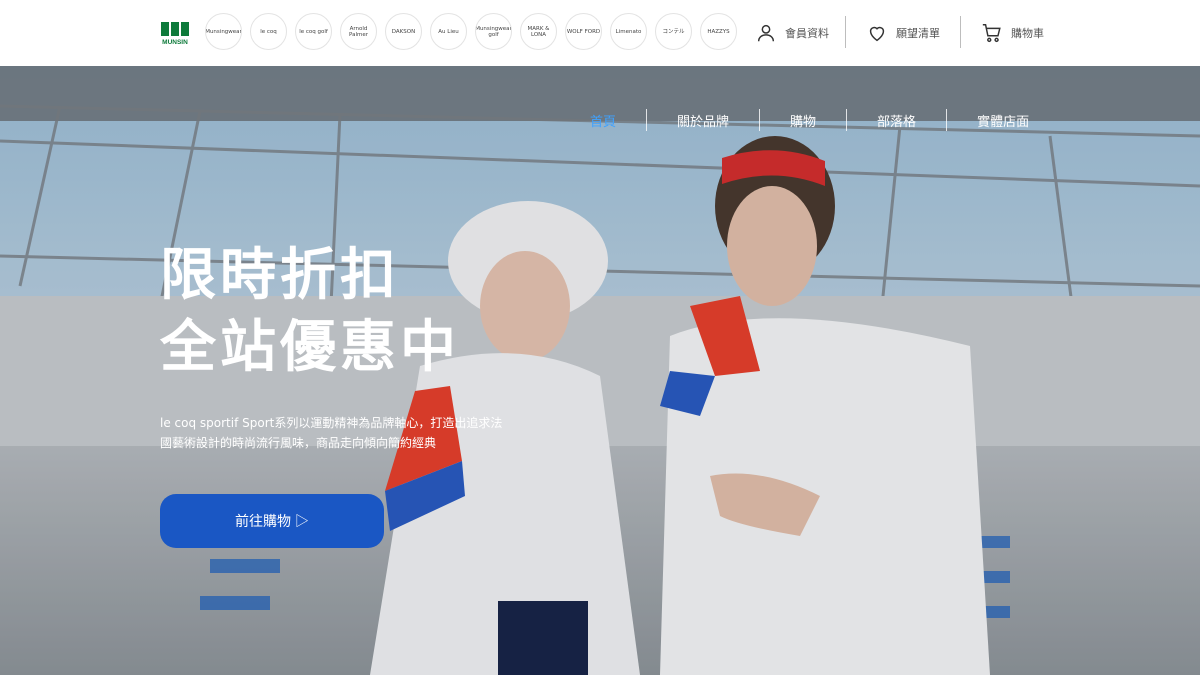 The height and width of the screenshot is (675, 1200). What do you see at coordinates (313, 31) in the screenshot?
I see `brand-logo-2: le coq golf` at bounding box center [313, 31].